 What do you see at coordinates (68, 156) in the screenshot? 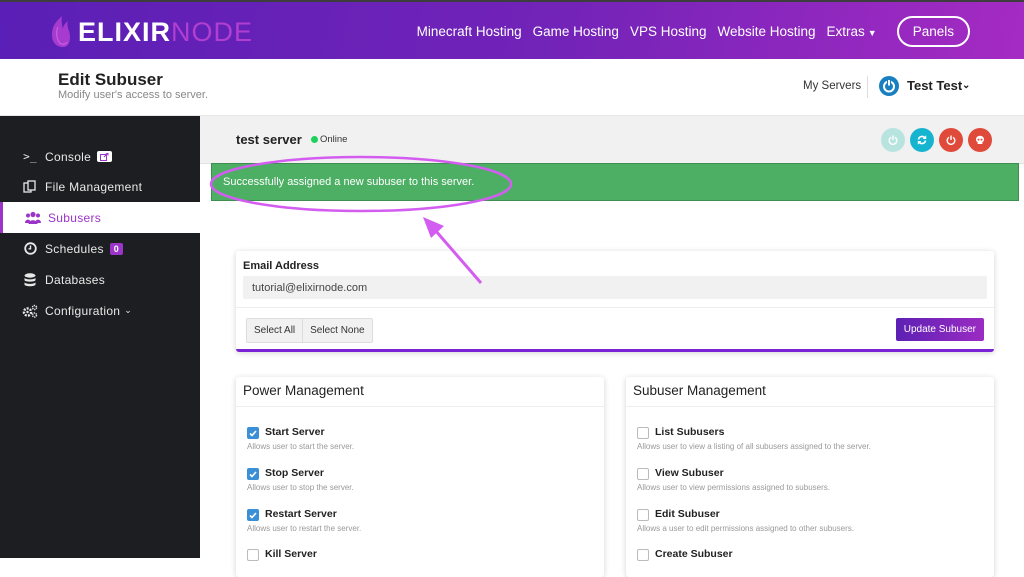
I see `sidebar-item-label: Console` at bounding box center [68, 156].